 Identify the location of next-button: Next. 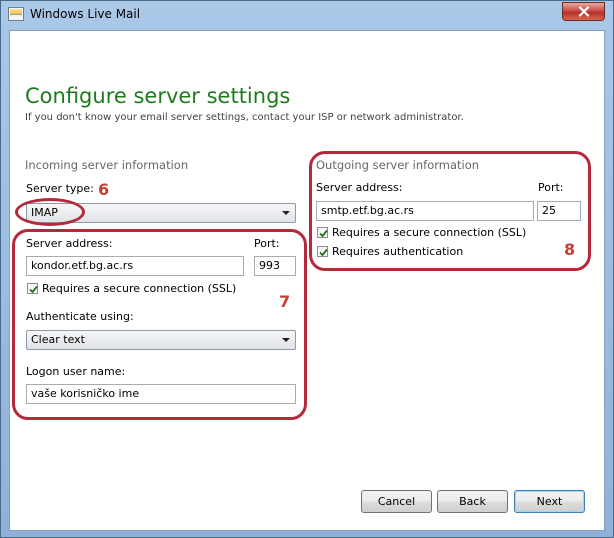
(549, 501).